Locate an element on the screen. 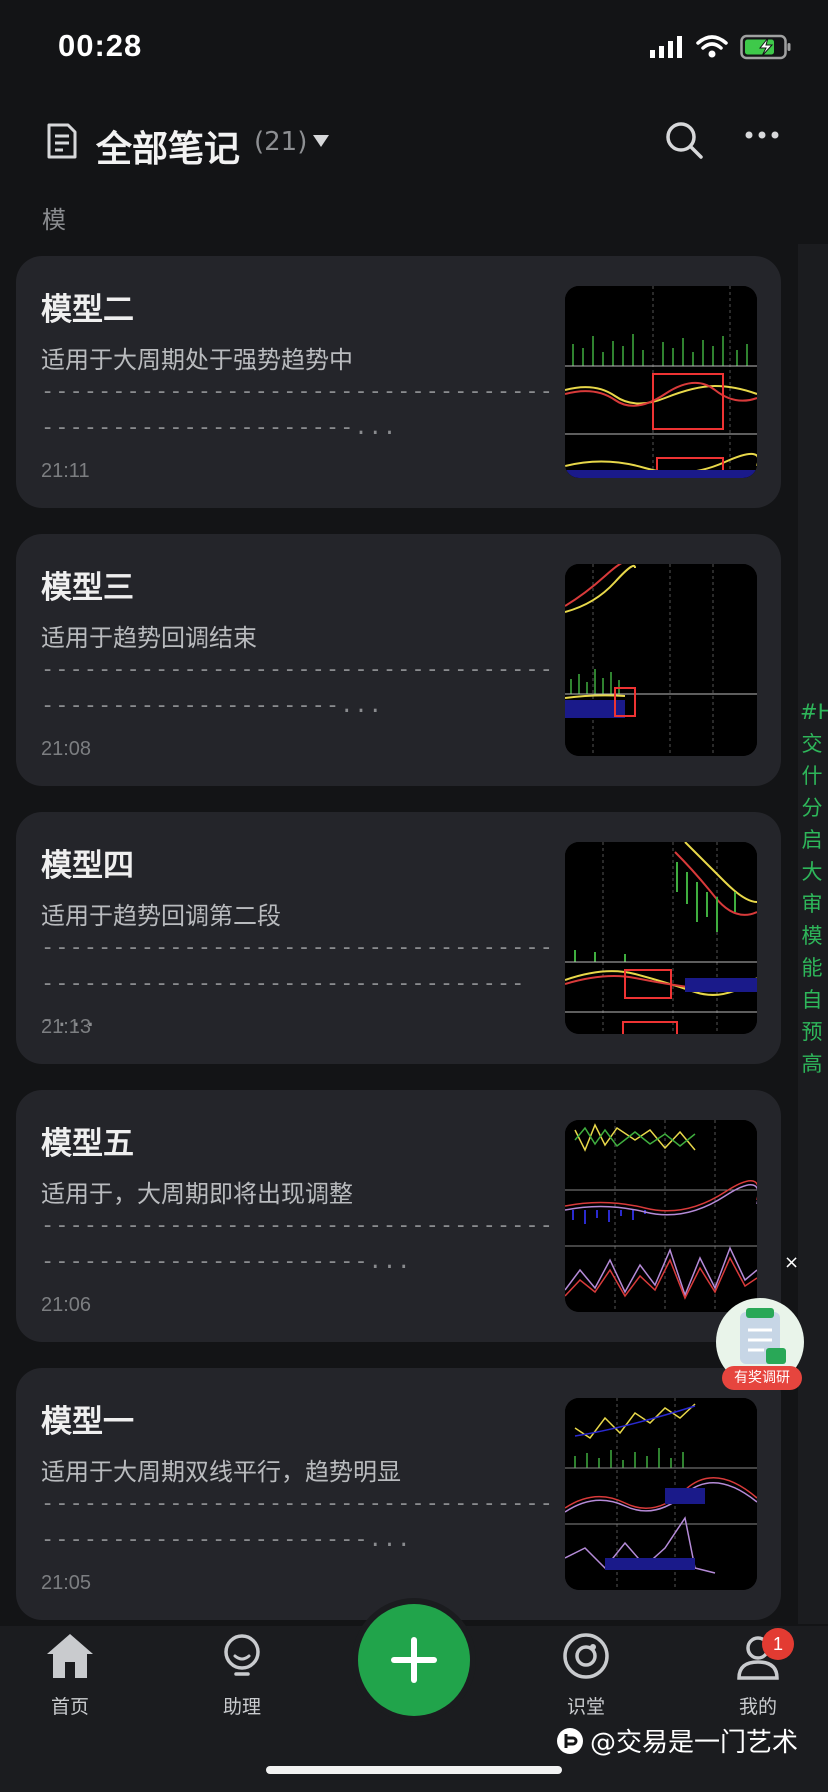 Image resolution: width=828 pixels, height=1792 pixels. note-time: 21:05 is located at coordinates (66, 1583).